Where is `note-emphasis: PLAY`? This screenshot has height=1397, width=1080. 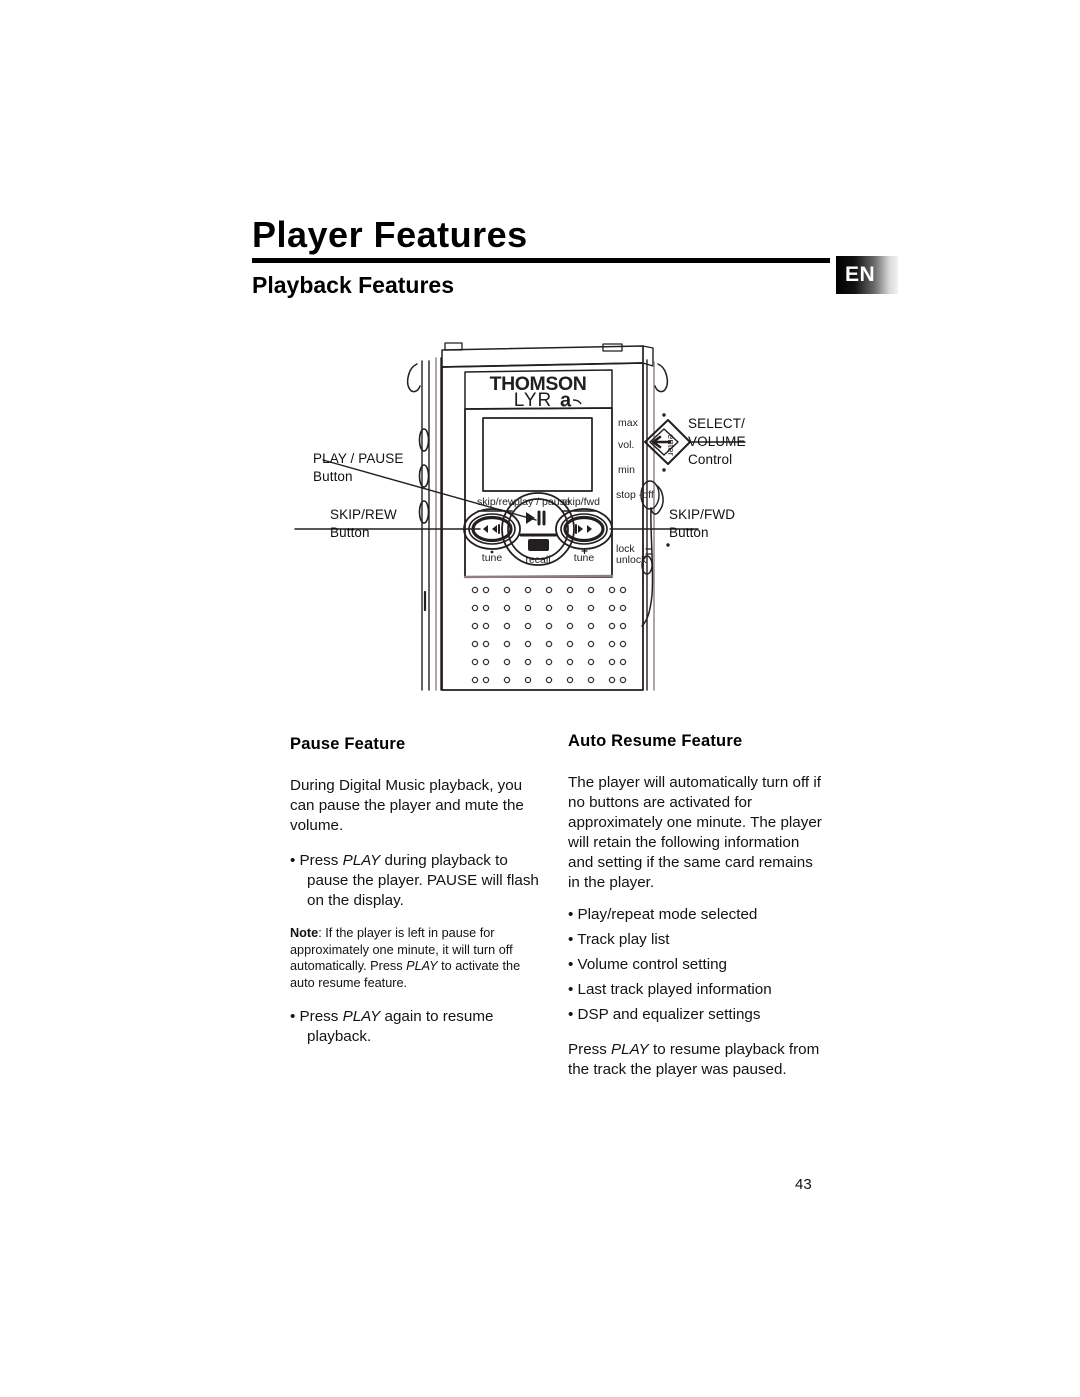
note-emphasis: PLAY is located at coordinates (422, 966).